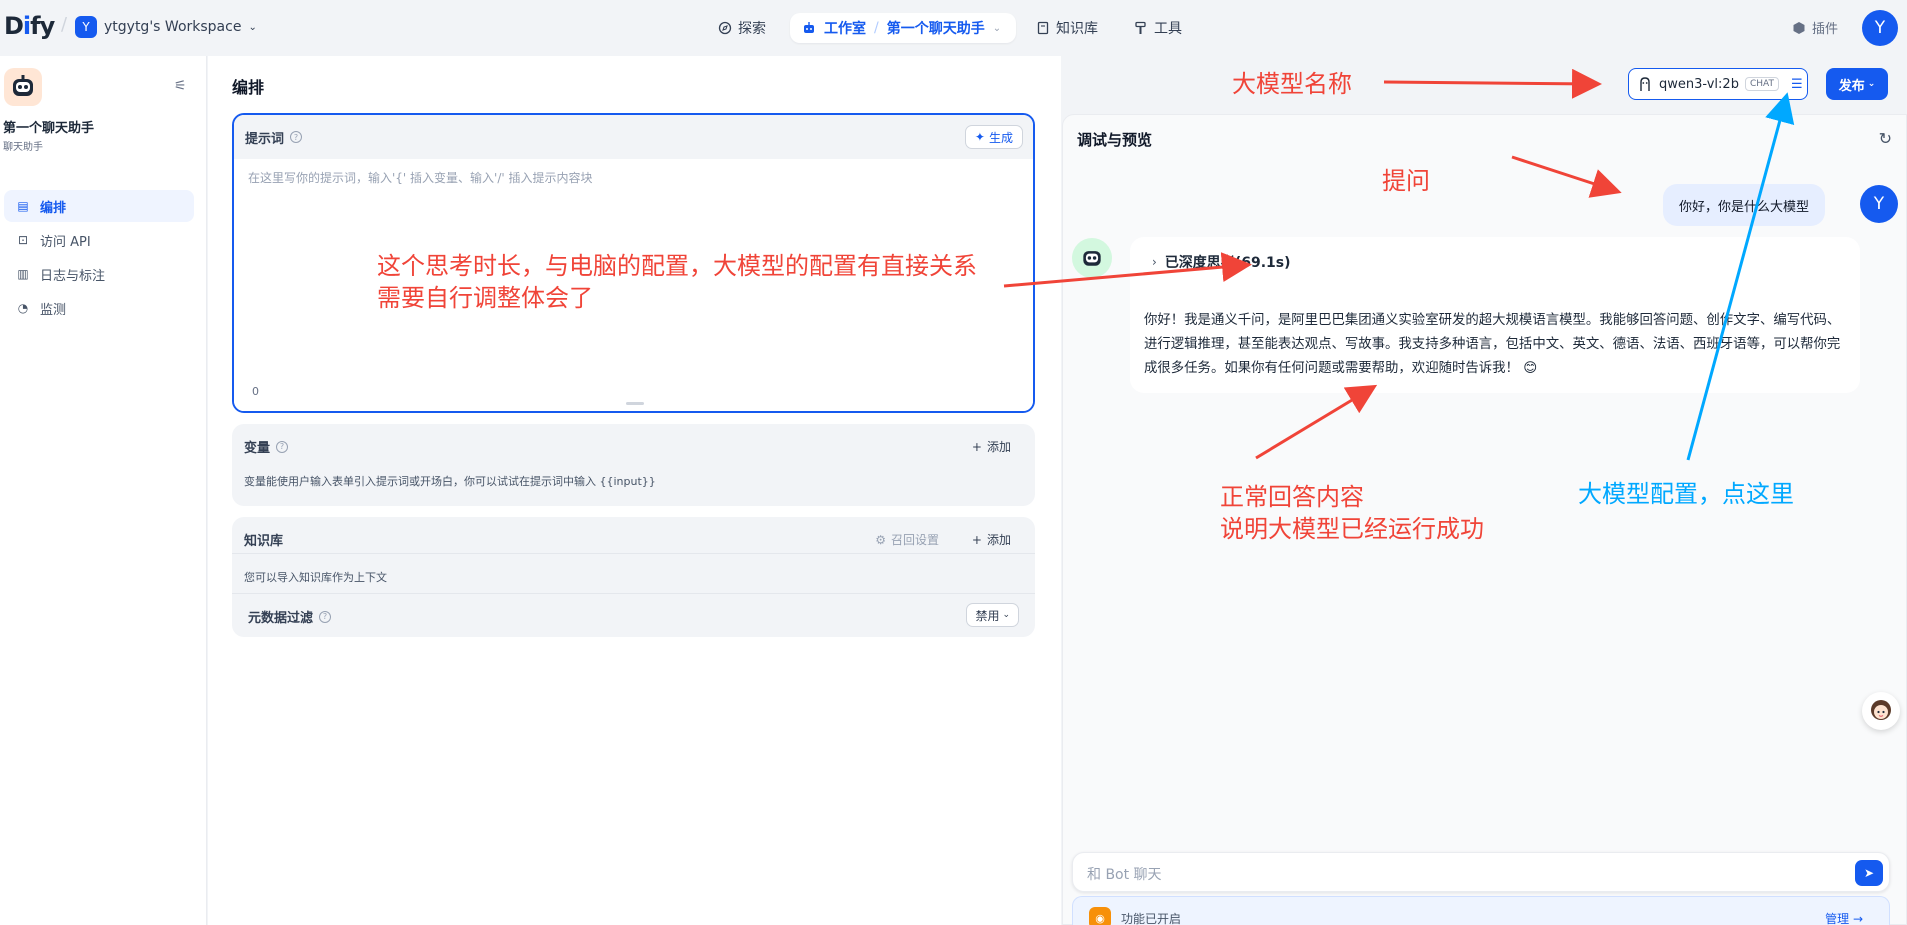 This screenshot has height=925, width=1907. I want to click on annotation-answer-line1: 正常回答内容, so click(1292, 497).